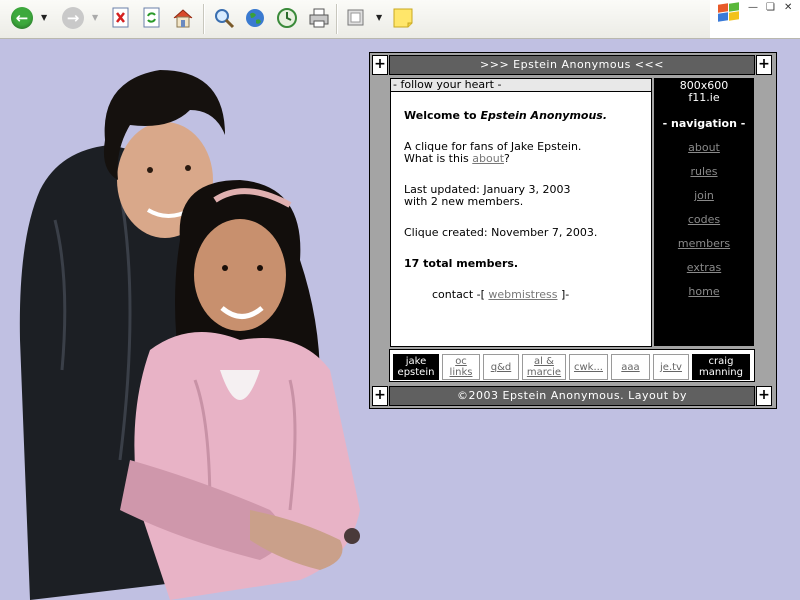 This screenshot has width=800, height=600. What do you see at coordinates (416, 372) in the screenshot?
I see `tab-label-line: epstein` at bounding box center [416, 372].